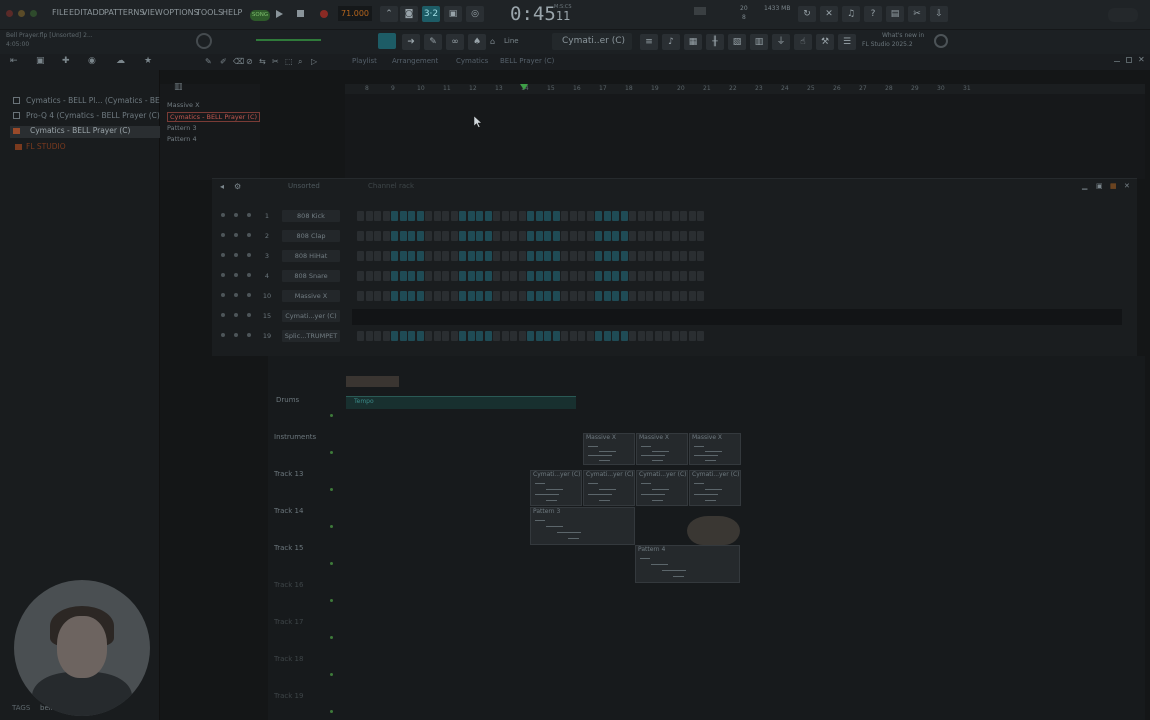 The width and height of the screenshot is (1150, 720). I want to click on save-icon: ▤, so click(895, 14).